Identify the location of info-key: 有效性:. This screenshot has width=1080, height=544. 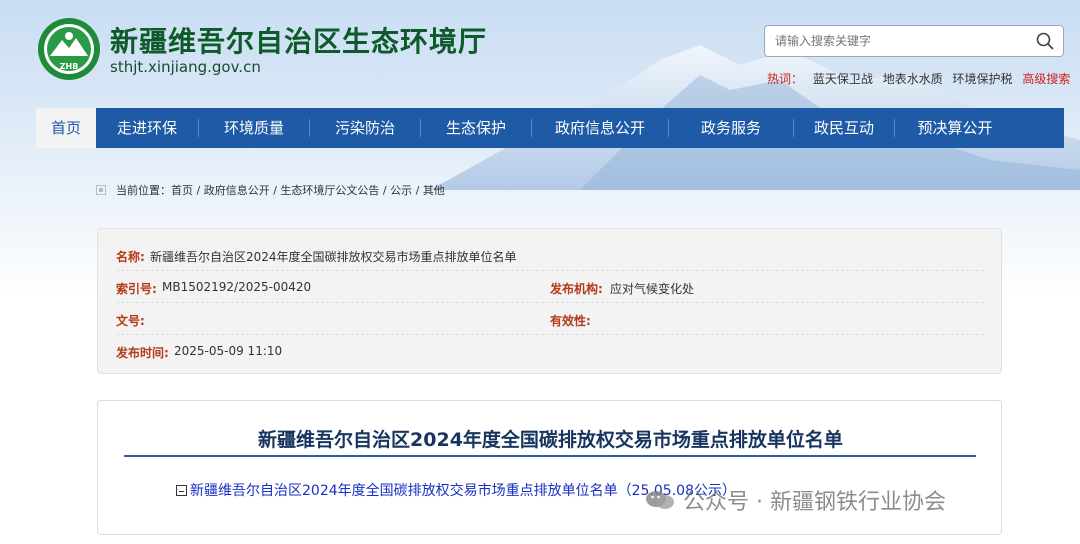
(570, 321).